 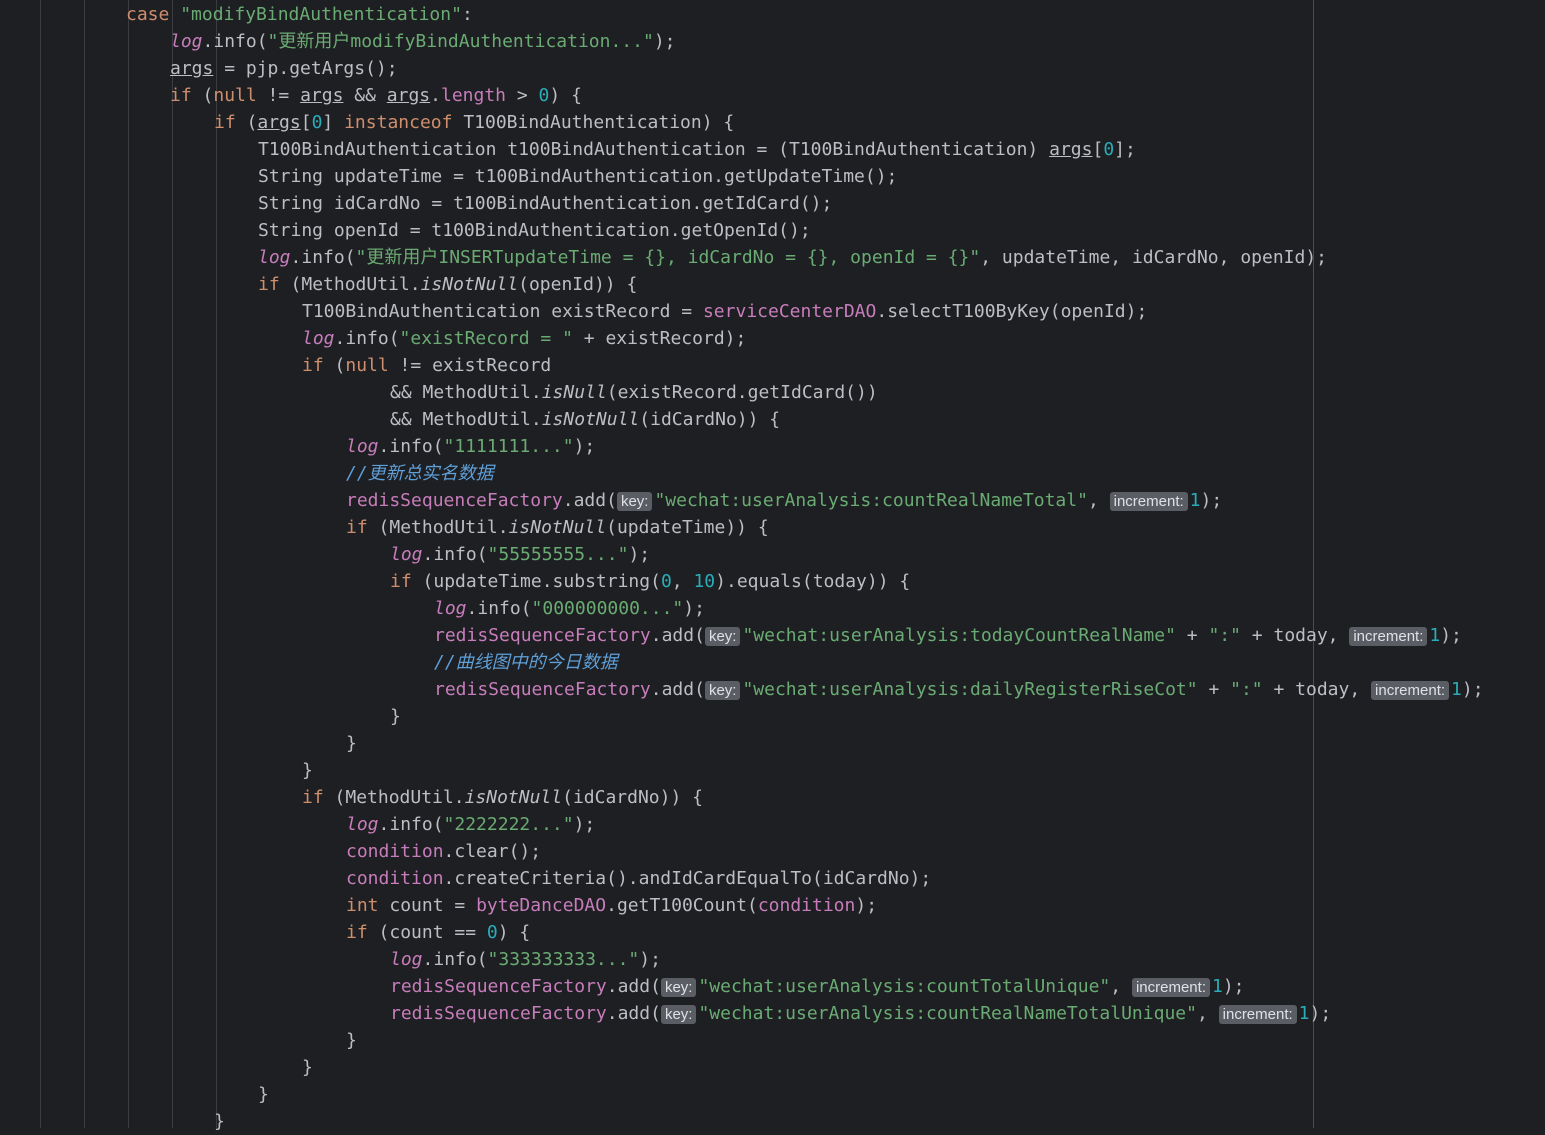 What do you see at coordinates (813, 581) in the screenshot?
I see `code-token: ).equals(today)) {` at bounding box center [813, 581].